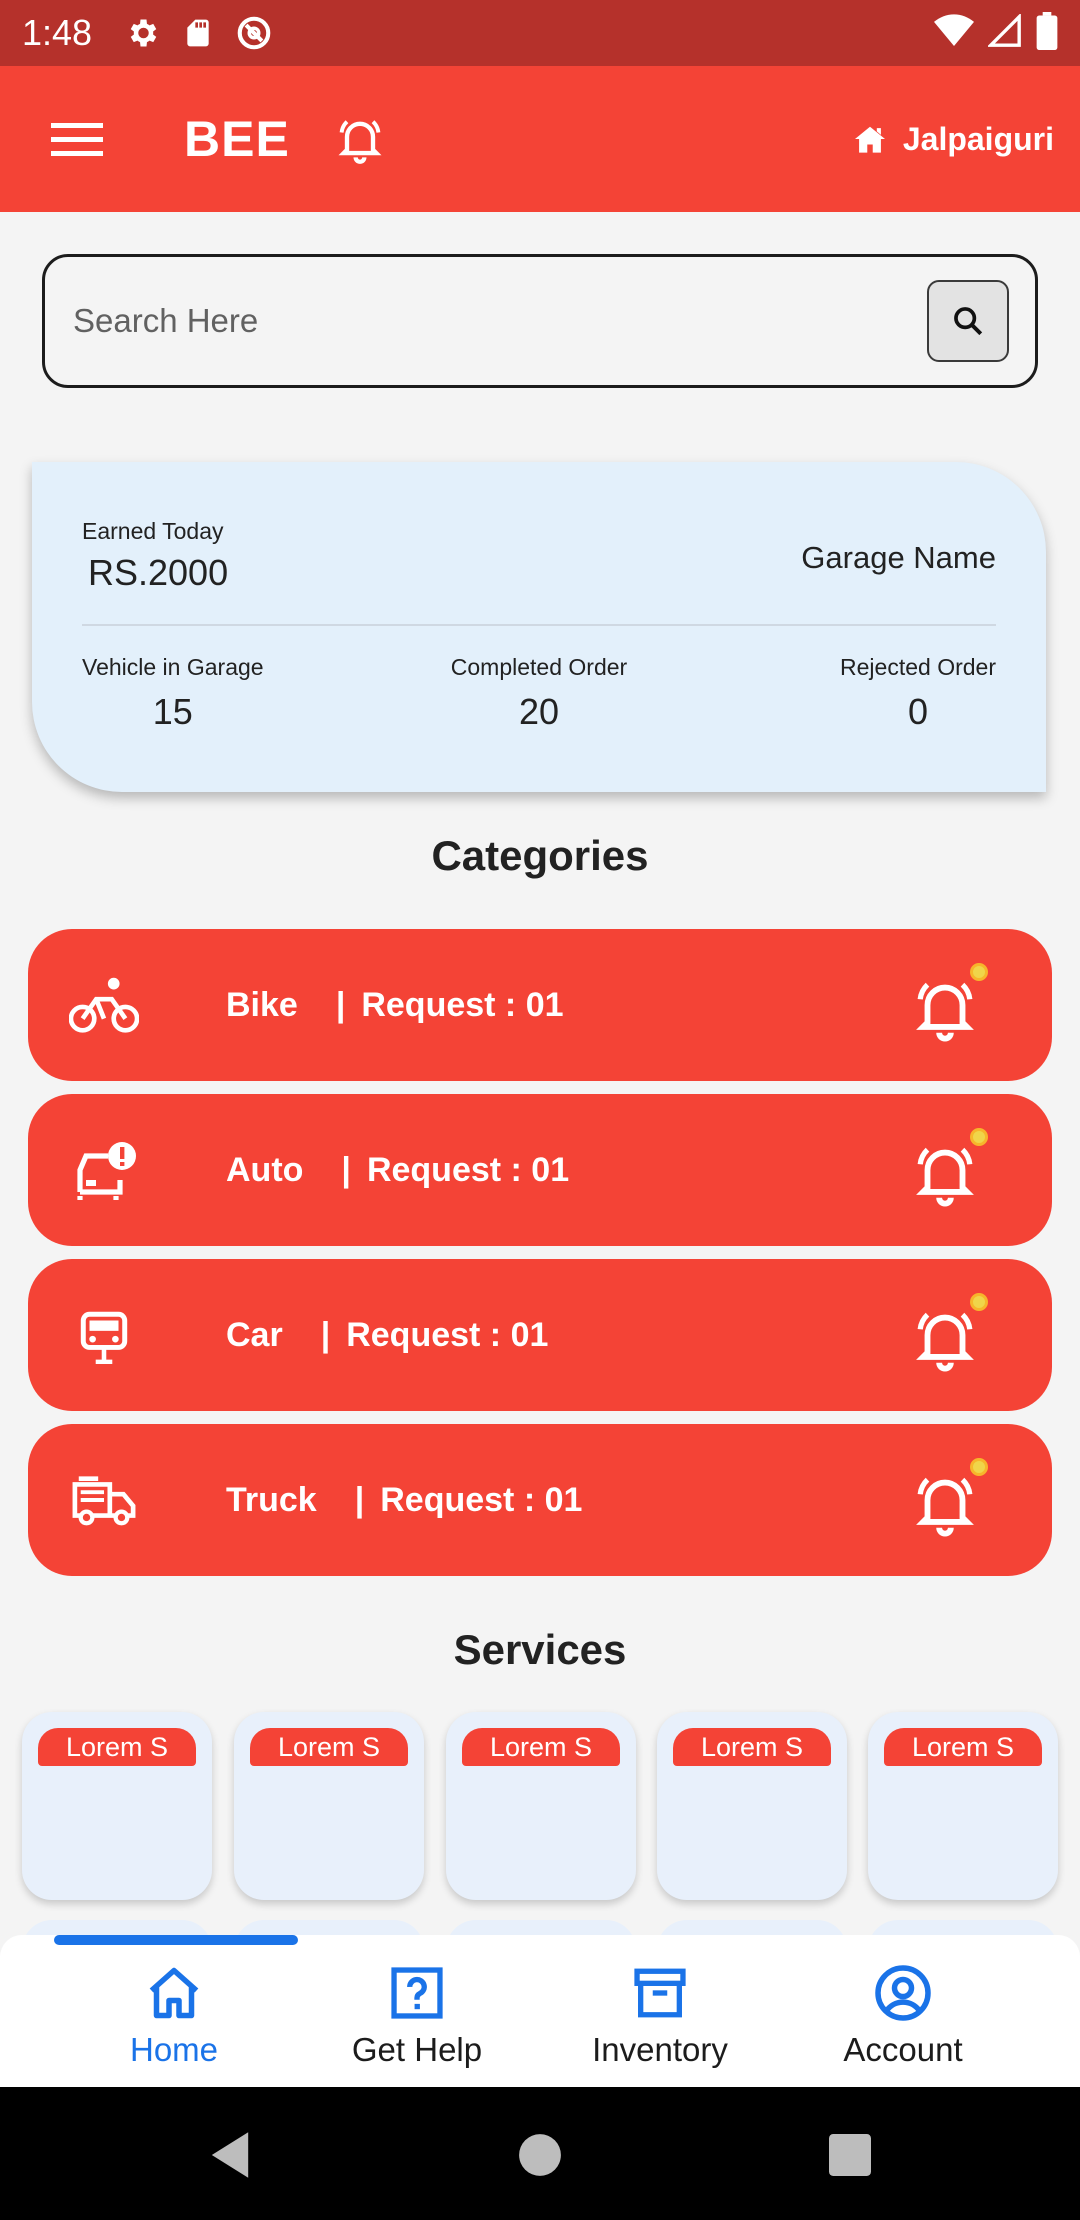 Image resolution: width=1080 pixels, height=2220 pixels. I want to click on nav-get-help: Get Help, so click(417, 2015).